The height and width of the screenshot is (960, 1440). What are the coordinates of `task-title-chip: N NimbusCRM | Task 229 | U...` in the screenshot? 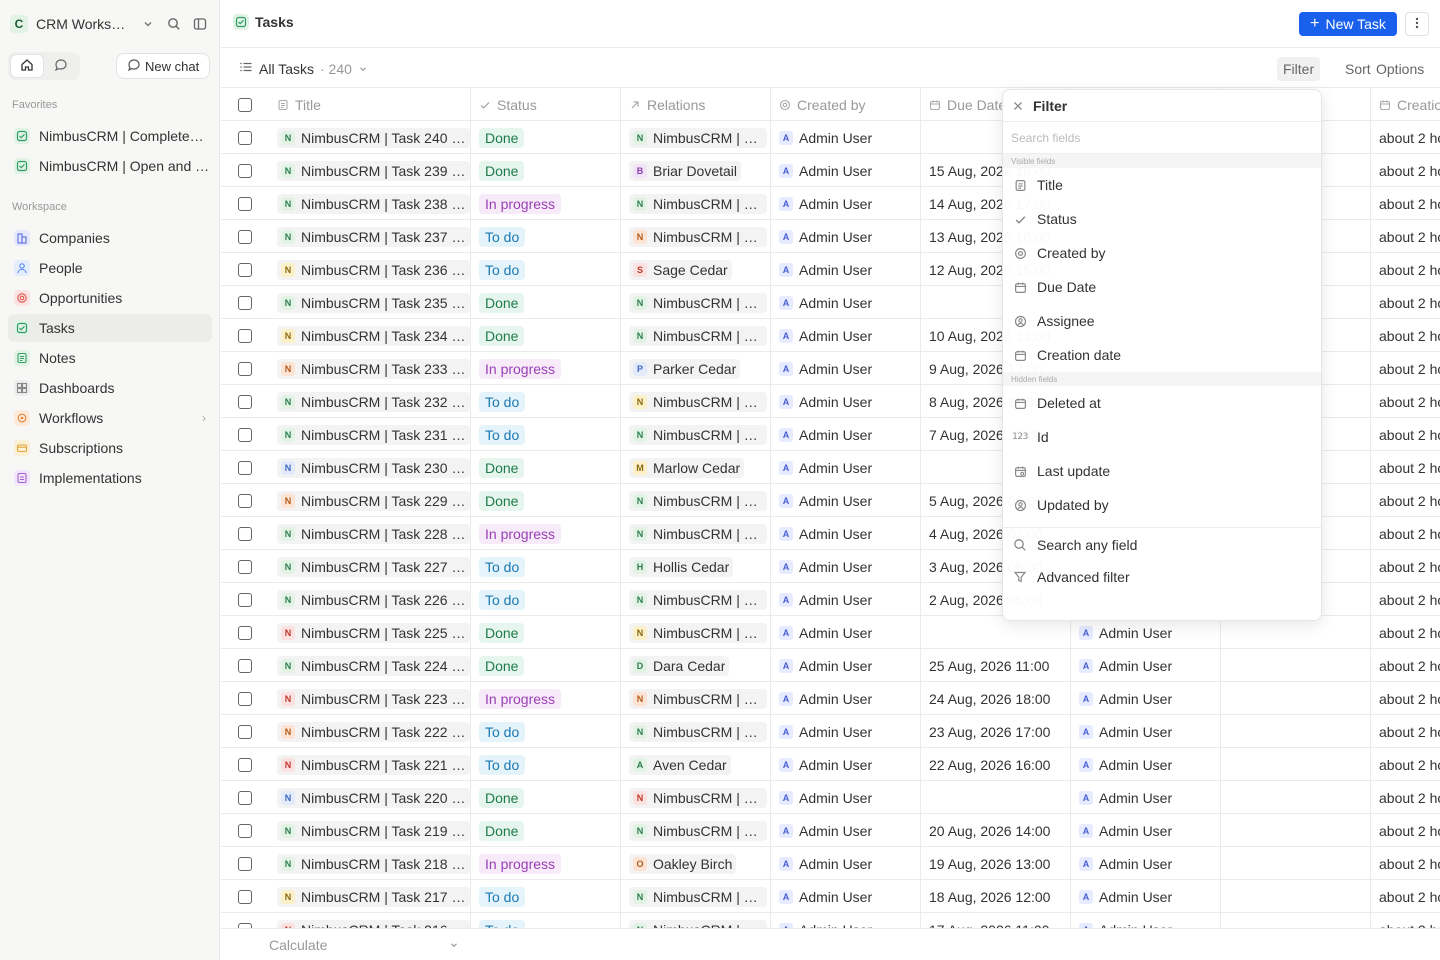 It's located at (373, 500).